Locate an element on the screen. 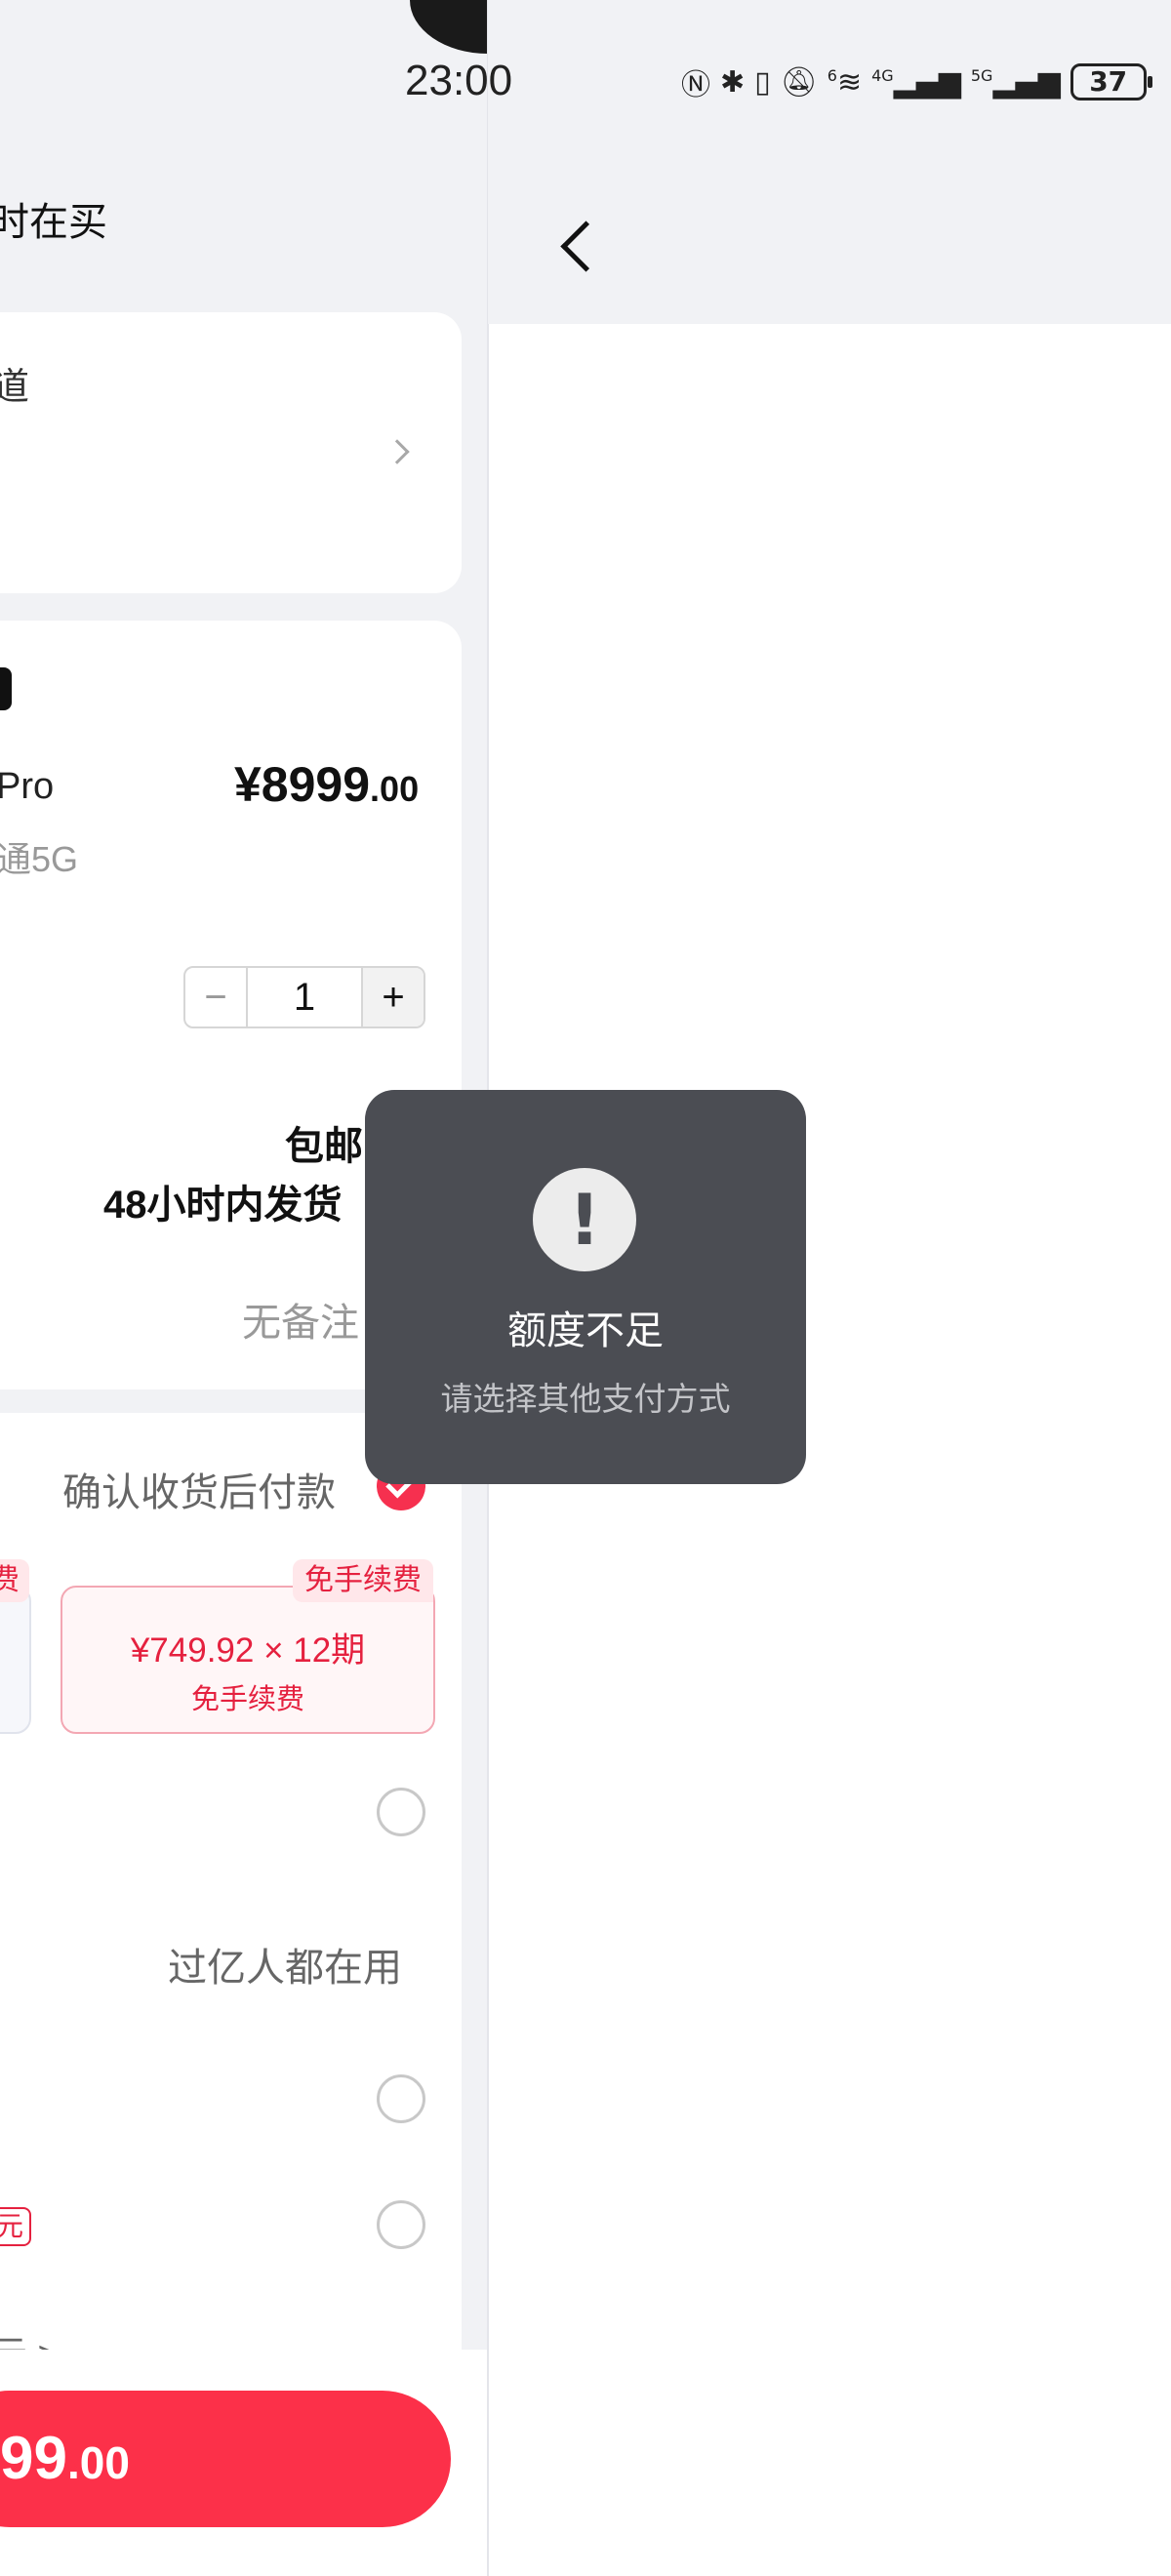 The width and height of the screenshot is (1171, 2576). quantity-stepper: − 1 + is located at coordinates (304, 997).